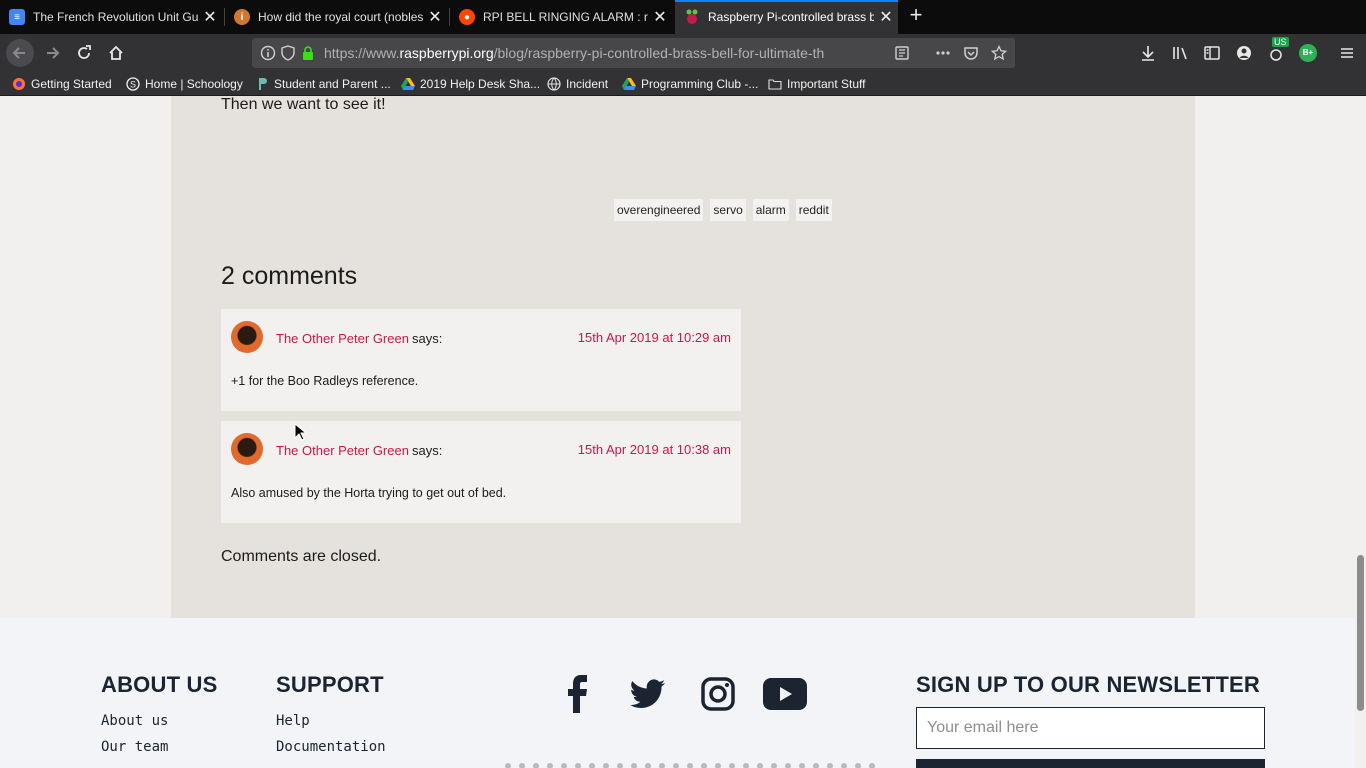 This screenshot has height=768, width=1366. What do you see at coordinates (1280, 42) in the screenshot?
I see `extension-badge: US` at bounding box center [1280, 42].